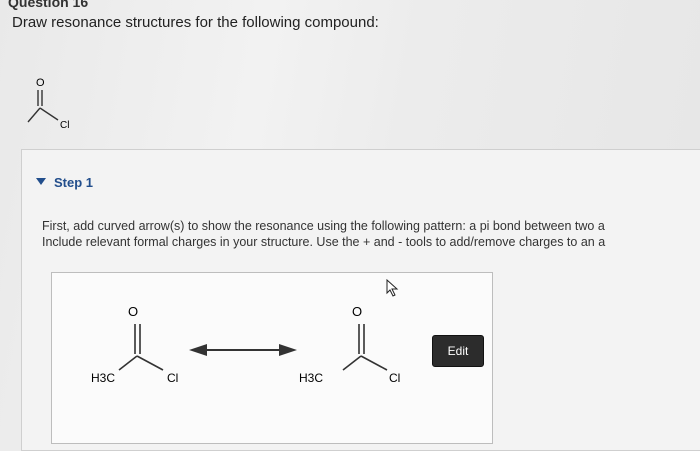 The height and width of the screenshot is (451, 700). What do you see at coordinates (74, 182) in the screenshot?
I see `step-label: Step 1` at bounding box center [74, 182].